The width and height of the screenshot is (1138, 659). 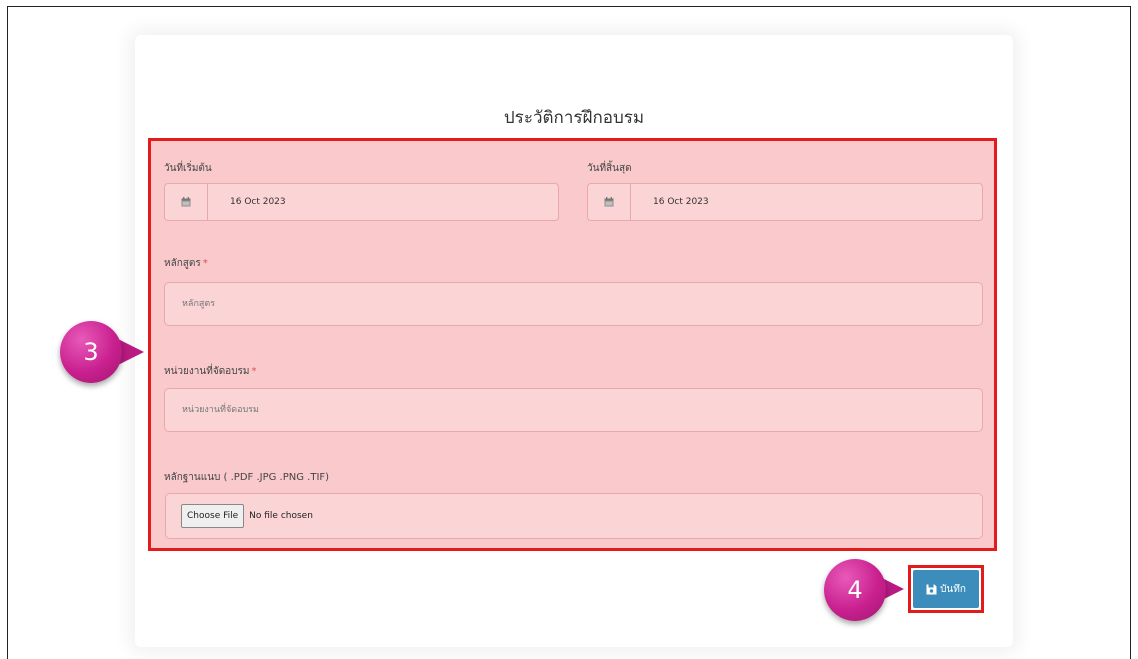 What do you see at coordinates (574, 516) in the screenshot?
I see `evidence-file-input: Choose File No file chosen` at bounding box center [574, 516].